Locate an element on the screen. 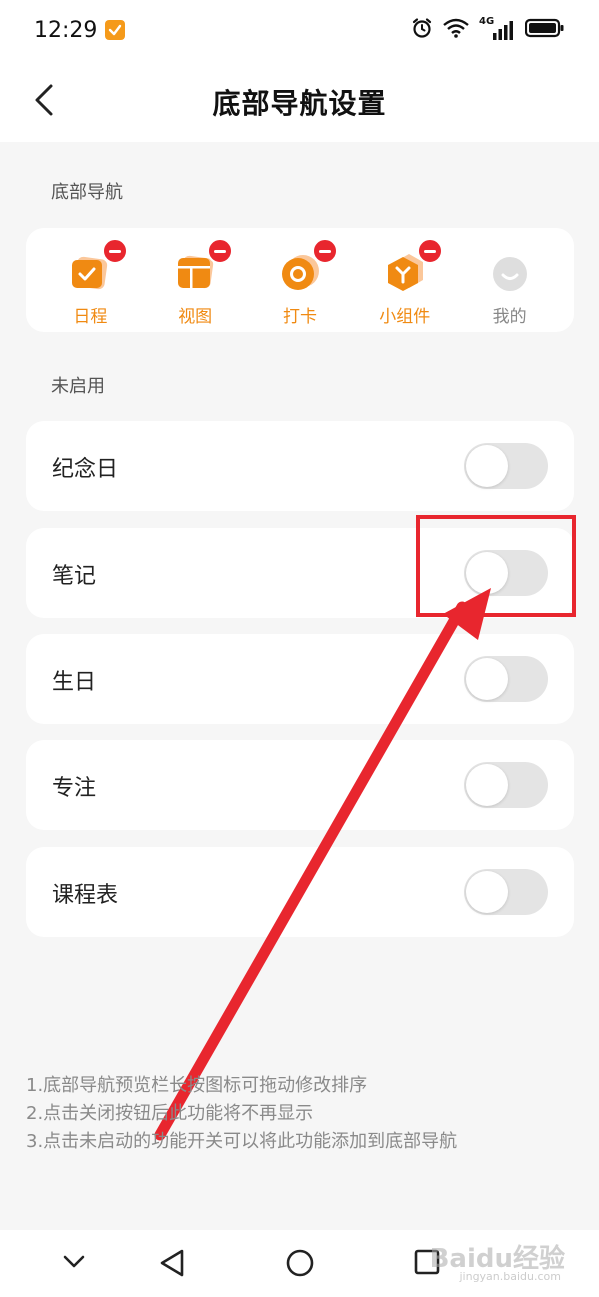 The image size is (599, 1297). tip-line: 2.点击关闭按钮后此功能将不再显示 is located at coordinates (170, 1113).